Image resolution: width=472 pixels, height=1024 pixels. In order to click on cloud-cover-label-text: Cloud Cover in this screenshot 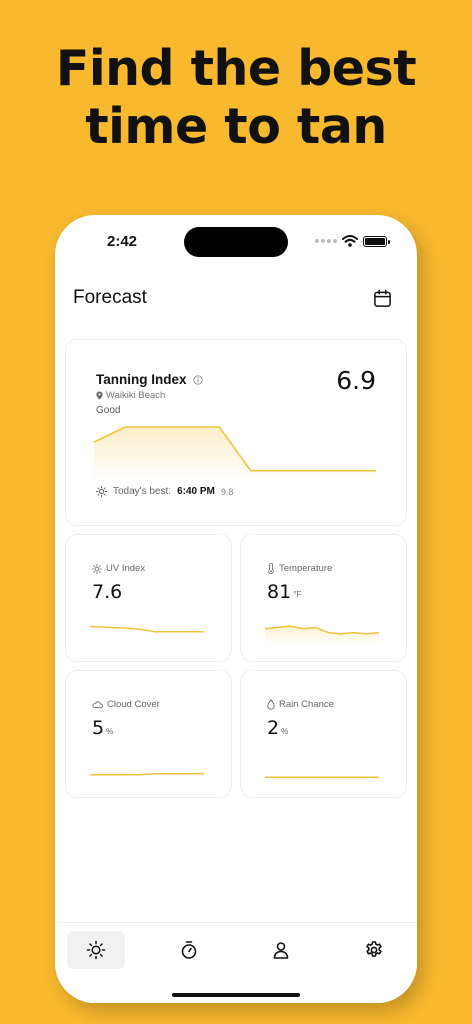, I will do `click(133, 704)`.